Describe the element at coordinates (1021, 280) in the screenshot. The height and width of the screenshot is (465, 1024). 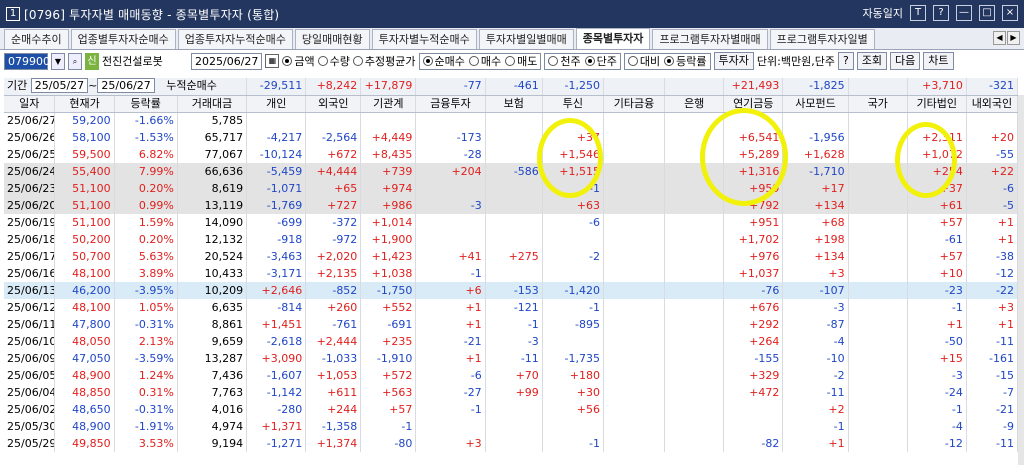
I see `scrollbar` at that location.